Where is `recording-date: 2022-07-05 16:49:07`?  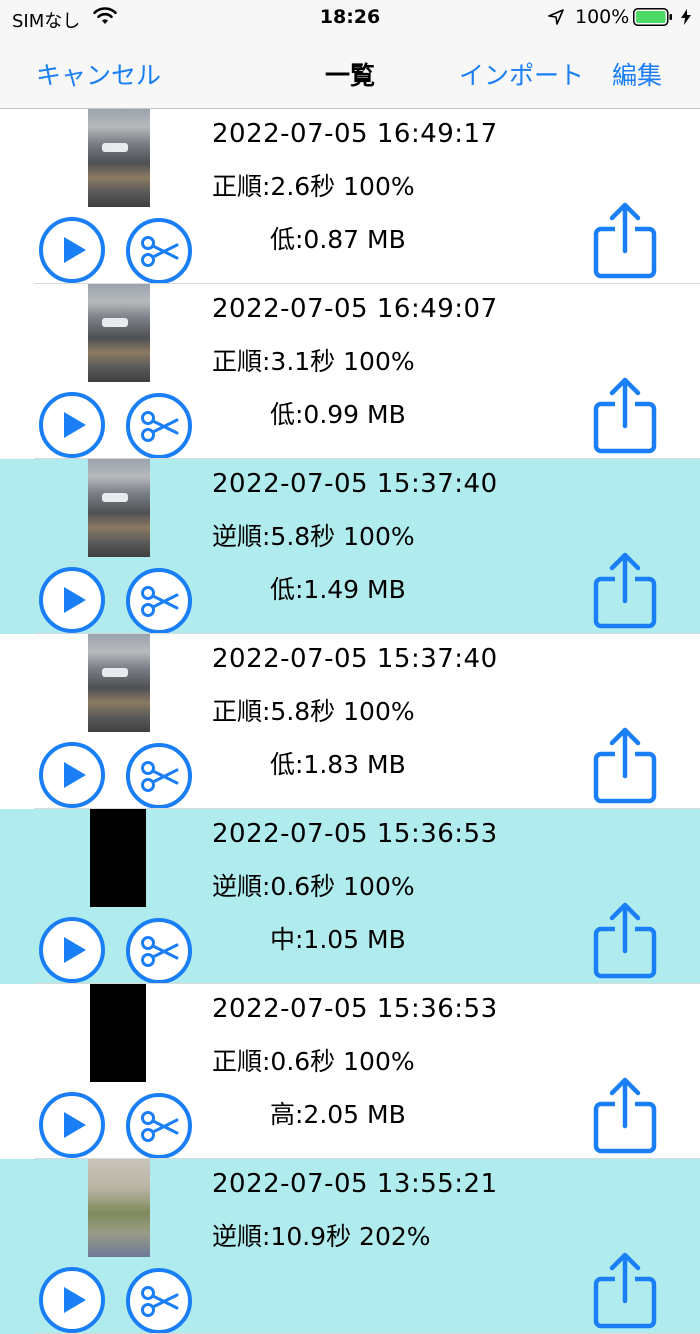
recording-date: 2022-07-05 16:49:07 is located at coordinates (355, 309).